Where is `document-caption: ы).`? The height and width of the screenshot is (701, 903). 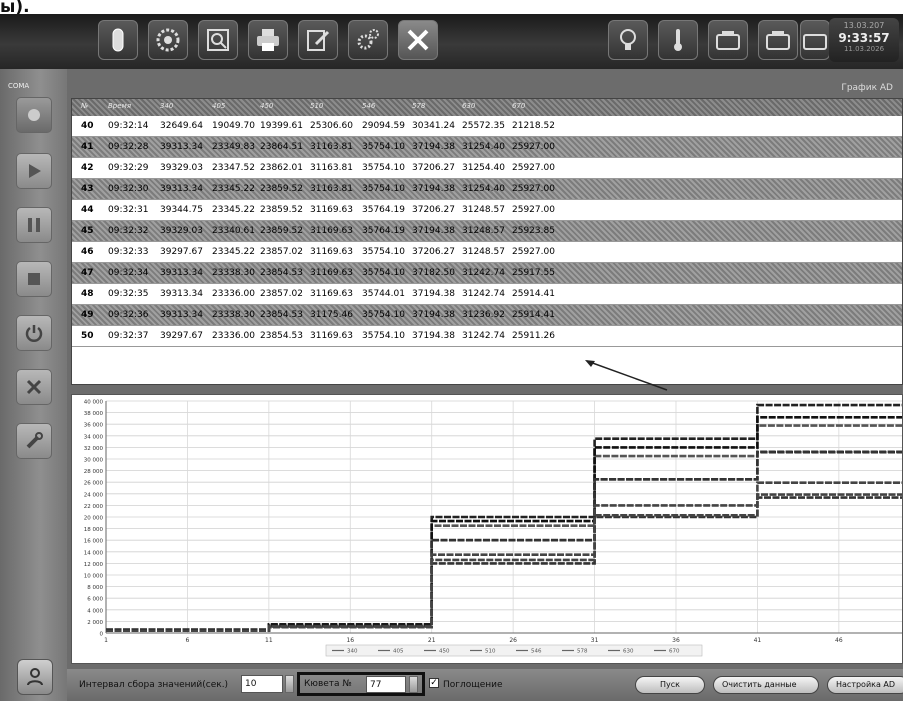
document-caption: ы). is located at coordinates (15, 7).